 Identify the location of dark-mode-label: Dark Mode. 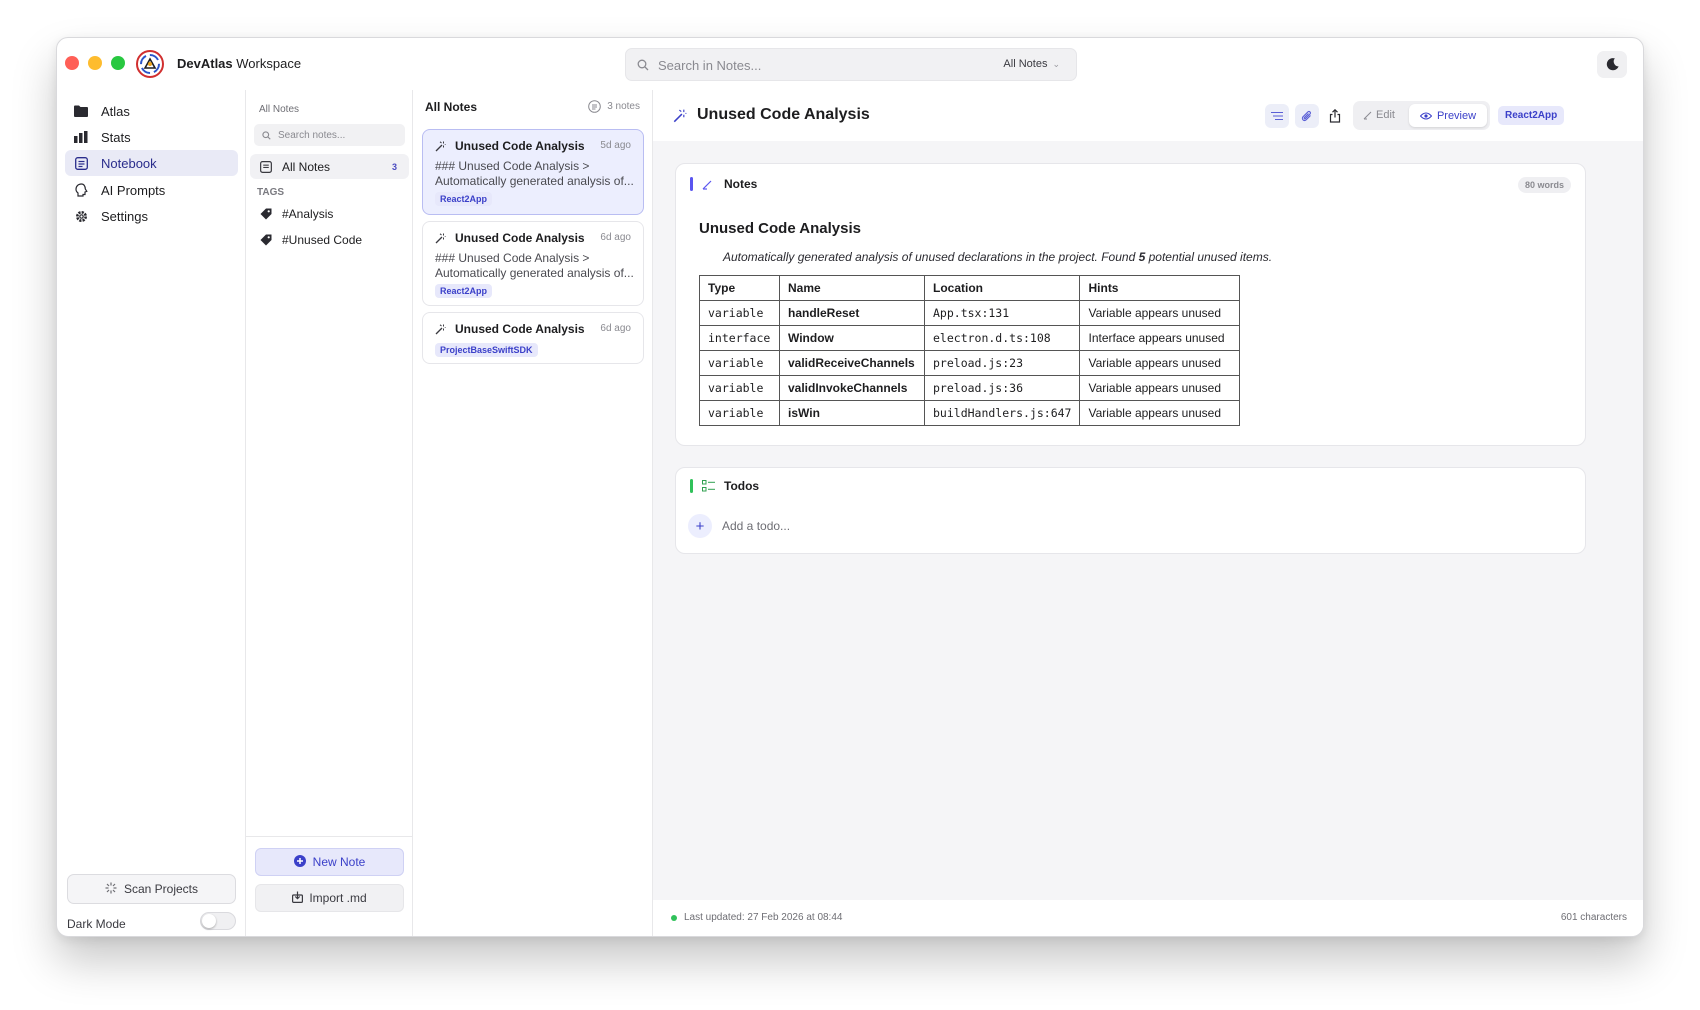
(96, 924).